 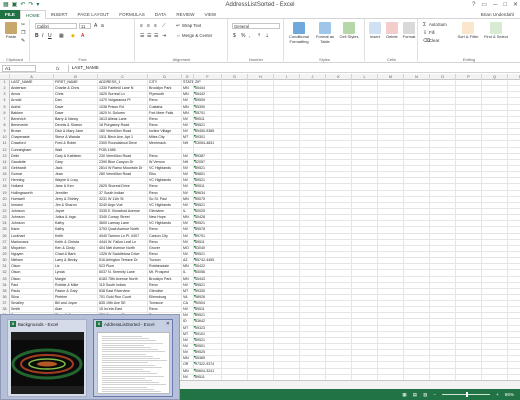 What do you see at coordinates (515, 5) in the screenshot?
I see `close-icon: ✕` at bounding box center [515, 5].